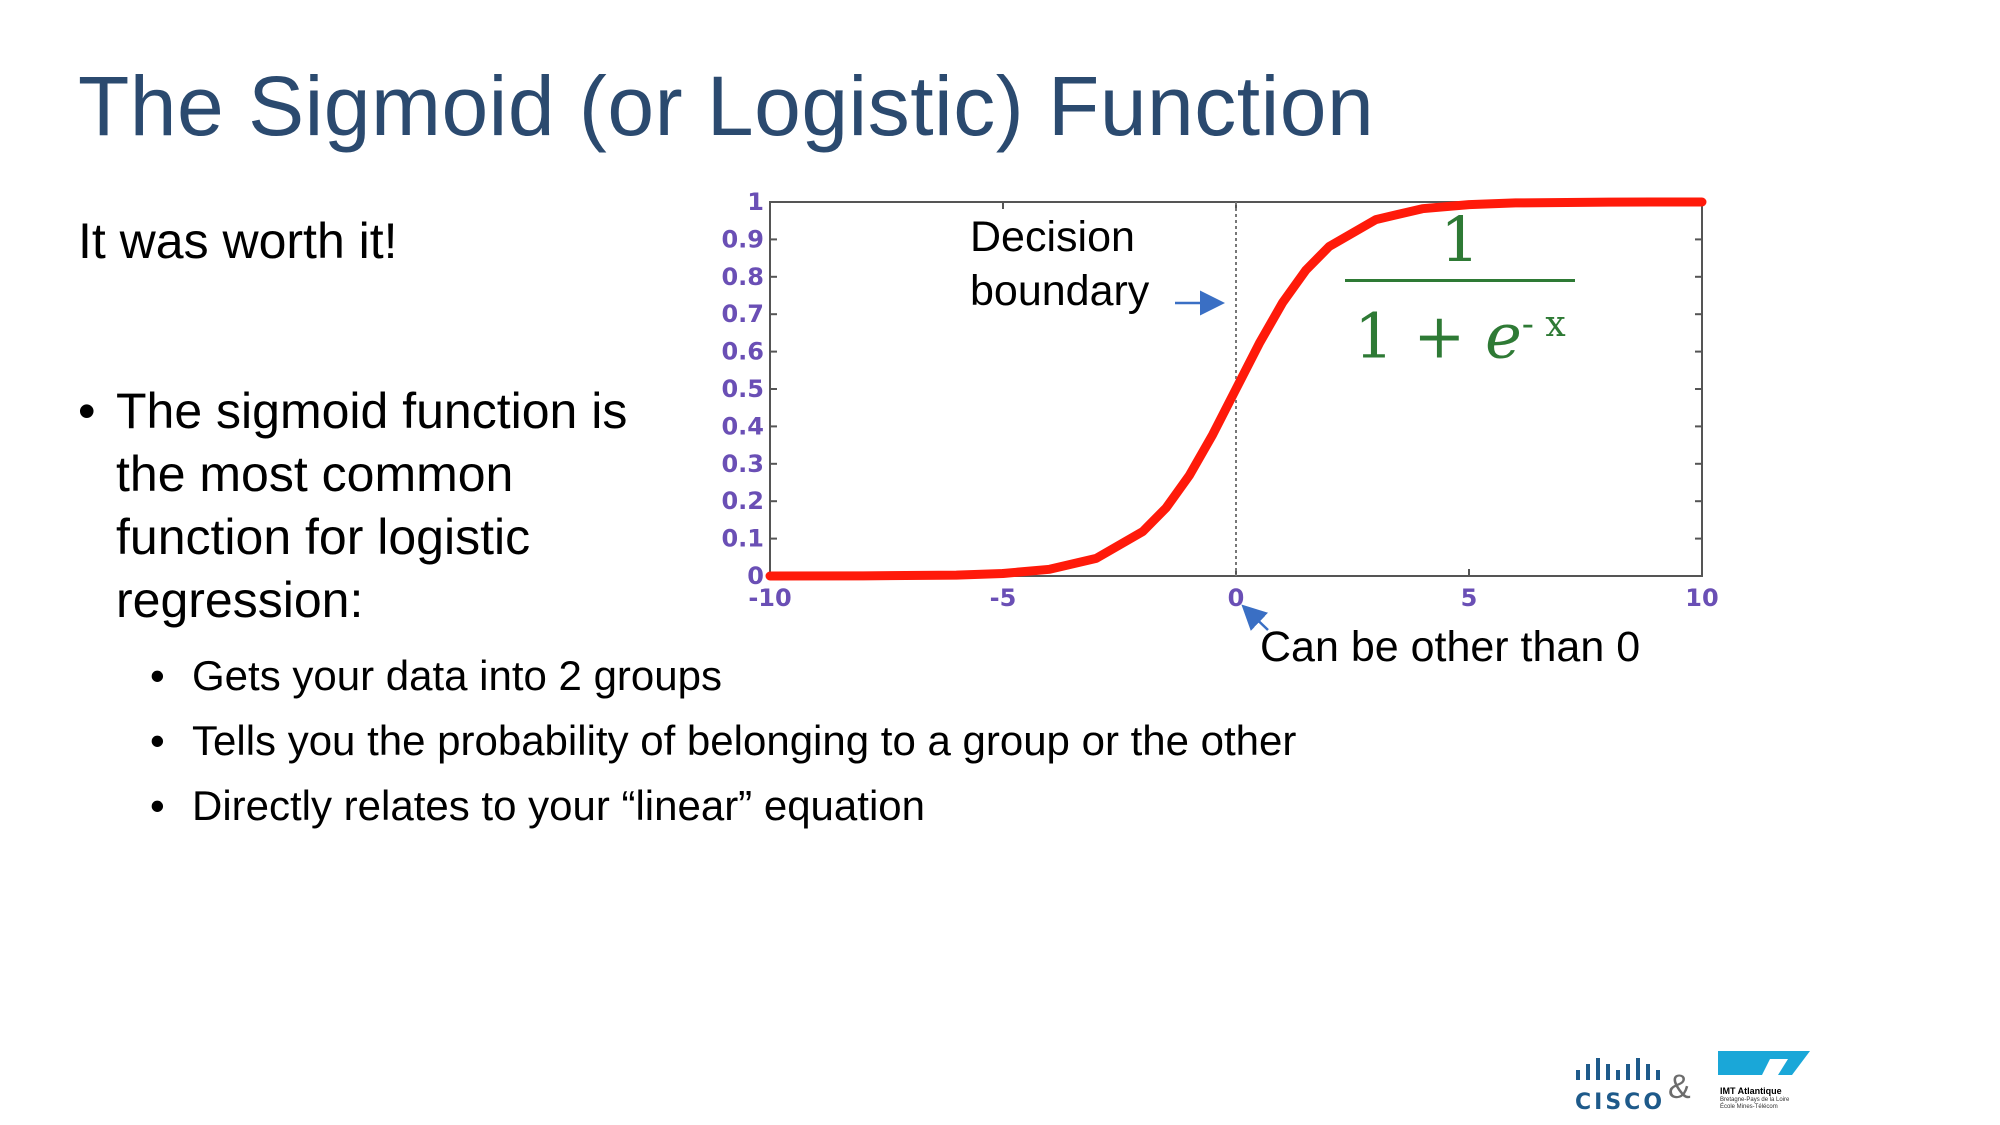  Describe the element at coordinates (238, 241) in the screenshot. I see `slide-subtitle: It was worth it!` at that location.